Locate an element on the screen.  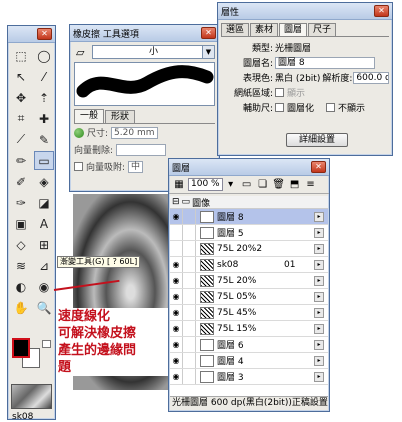
opacity-select: 100 % is located at coordinates (205, 184).